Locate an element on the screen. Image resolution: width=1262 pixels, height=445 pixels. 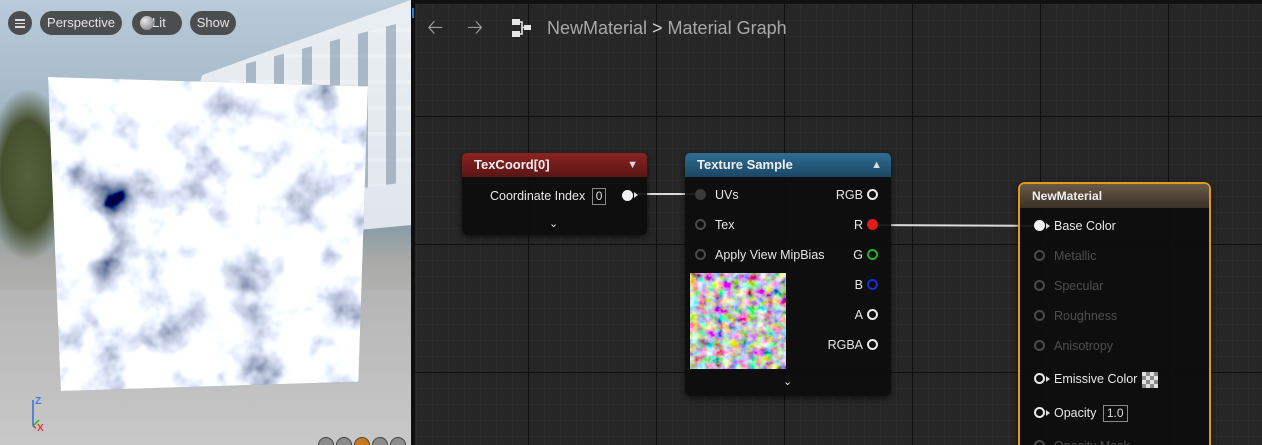
g-output-pin is located at coordinates (872, 254).